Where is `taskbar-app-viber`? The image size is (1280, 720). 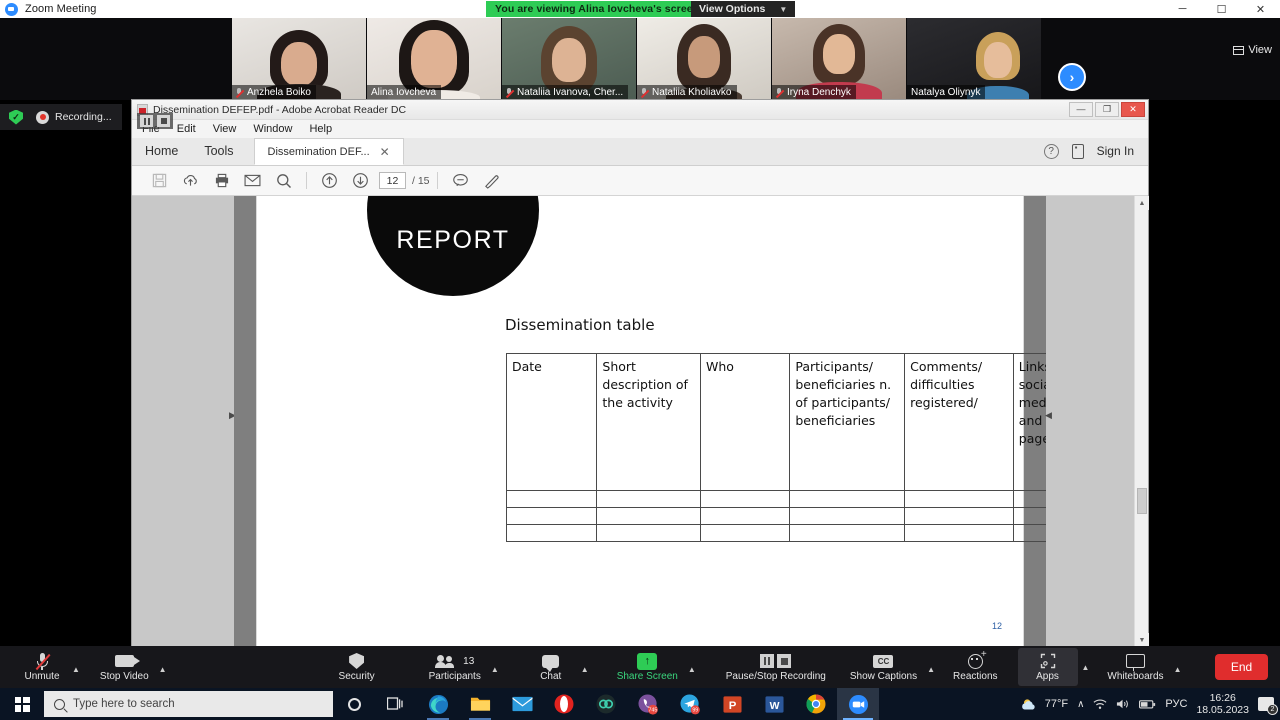 taskbar-app-viber is located at coordinates (606, 704).